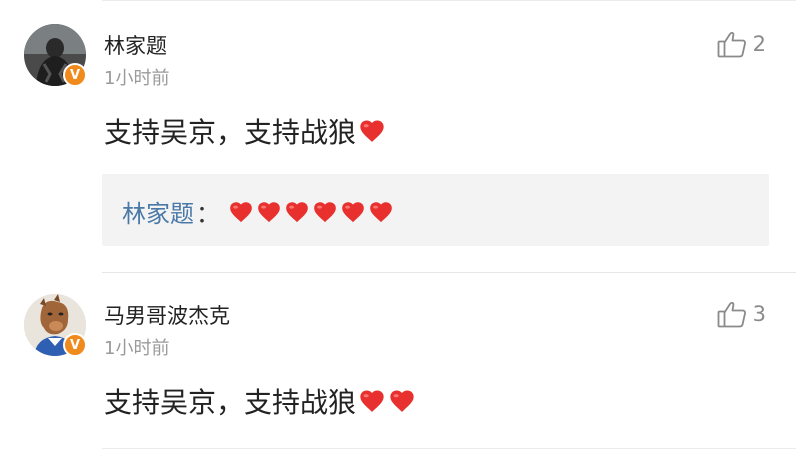  Describe the element at coordinates (759, 314) in the screenshot. I see `like-count: 3` at that location.